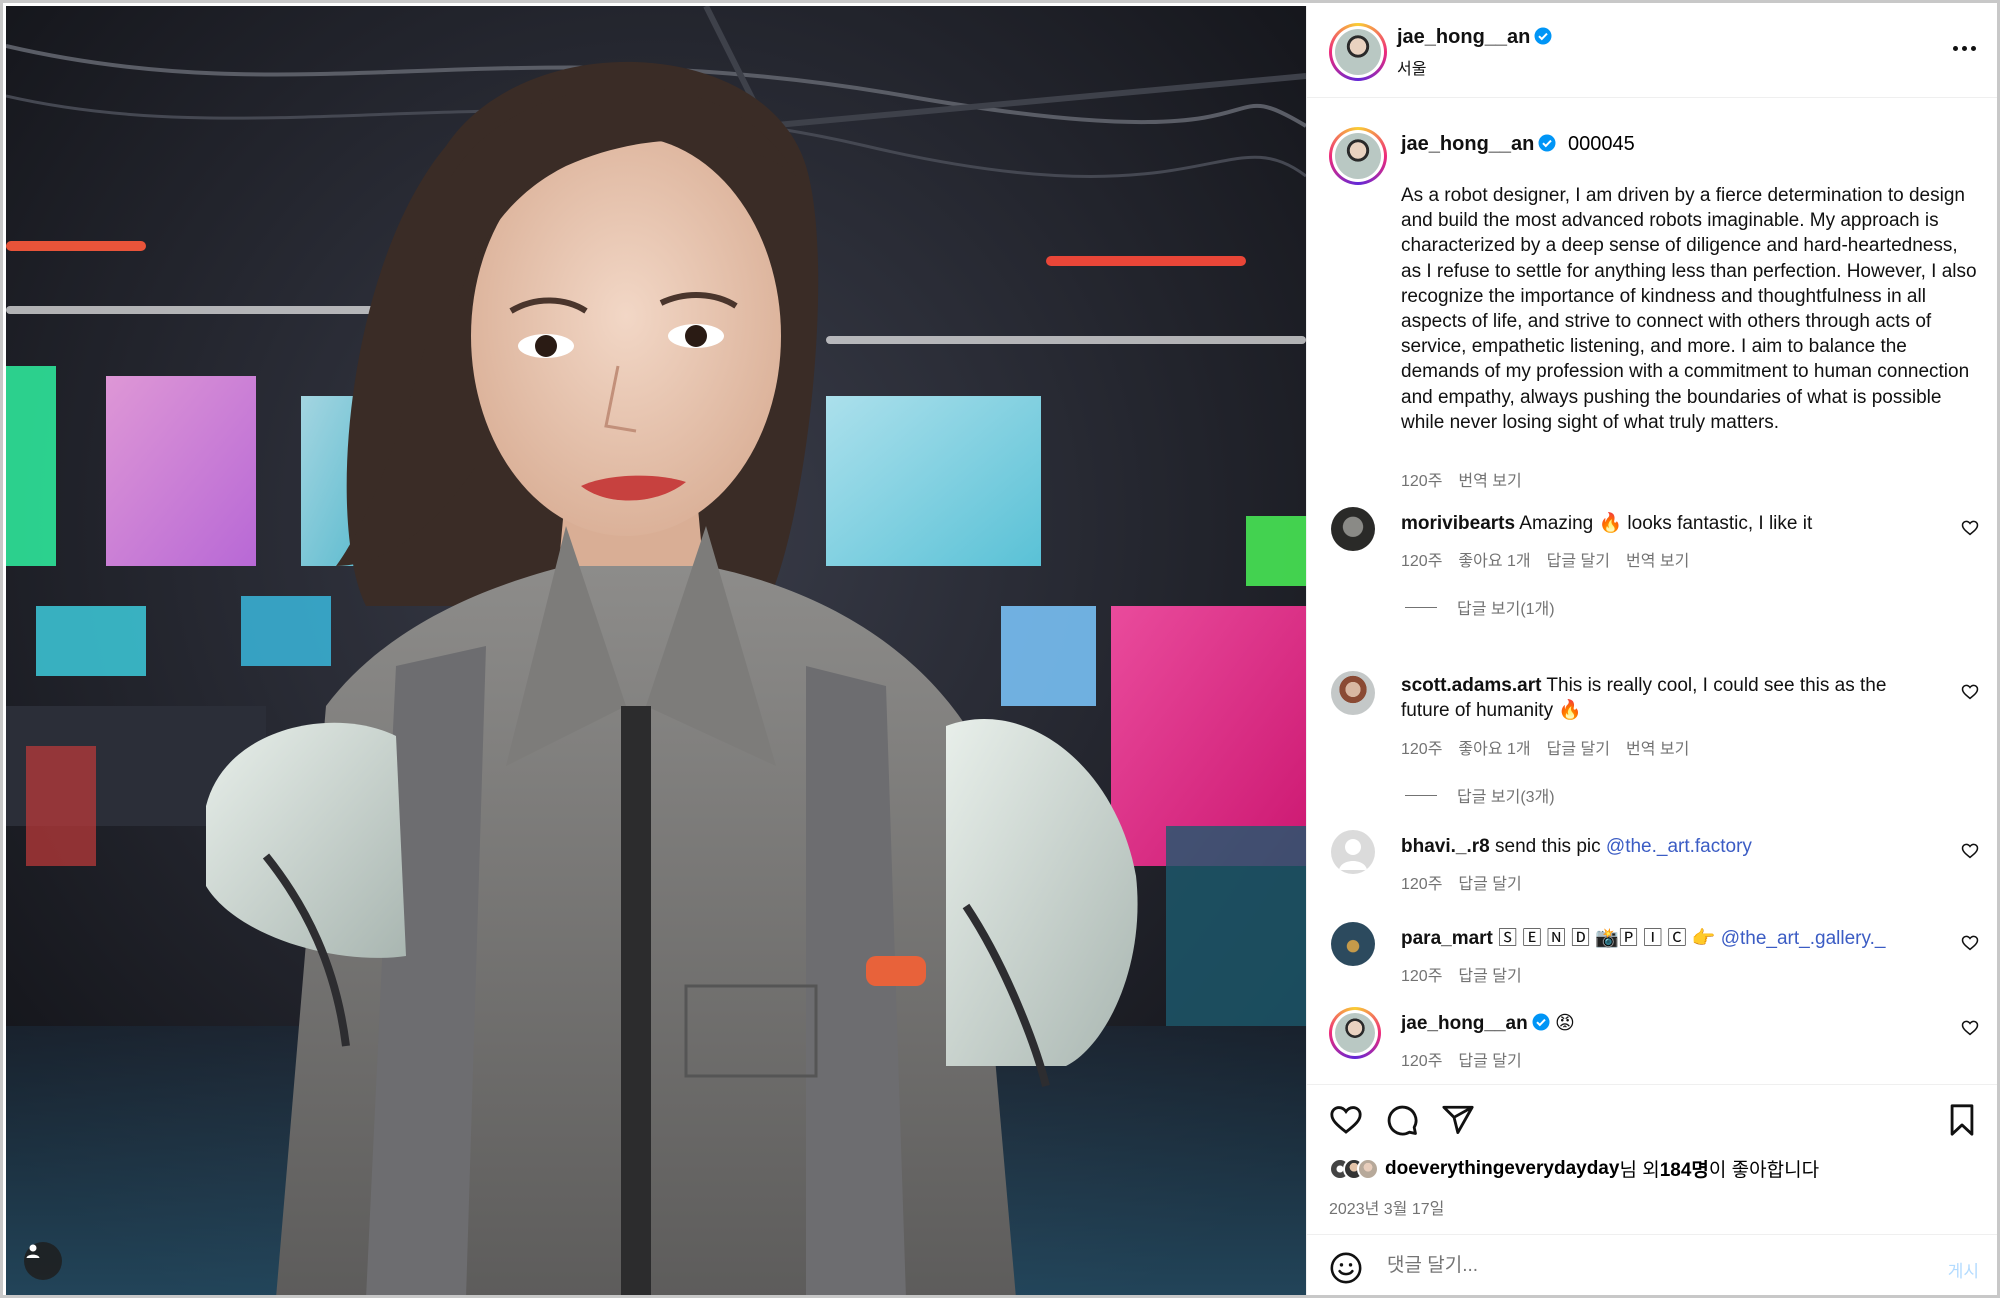 Image resolution: width=2000 pixels, height=1298 pixels. Describe the element at coordinates (1480, 795) in the screenshot. I see `view-replies-button: 답글 보기(3개)` at that location.